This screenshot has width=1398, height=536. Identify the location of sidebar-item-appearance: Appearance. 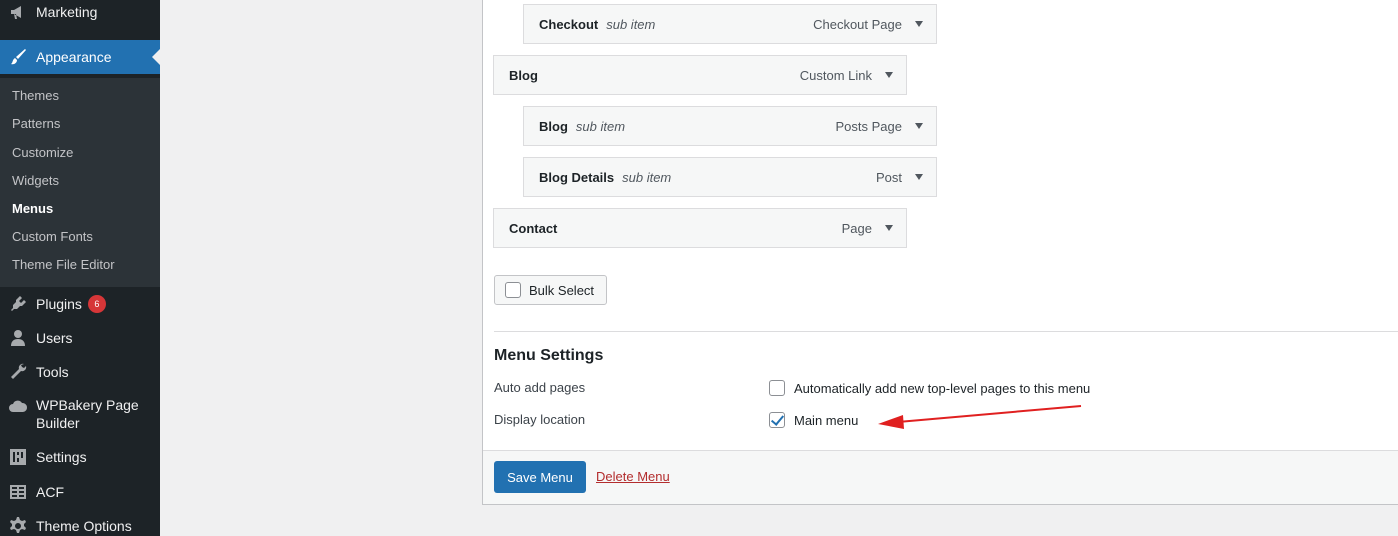
(80, 57).